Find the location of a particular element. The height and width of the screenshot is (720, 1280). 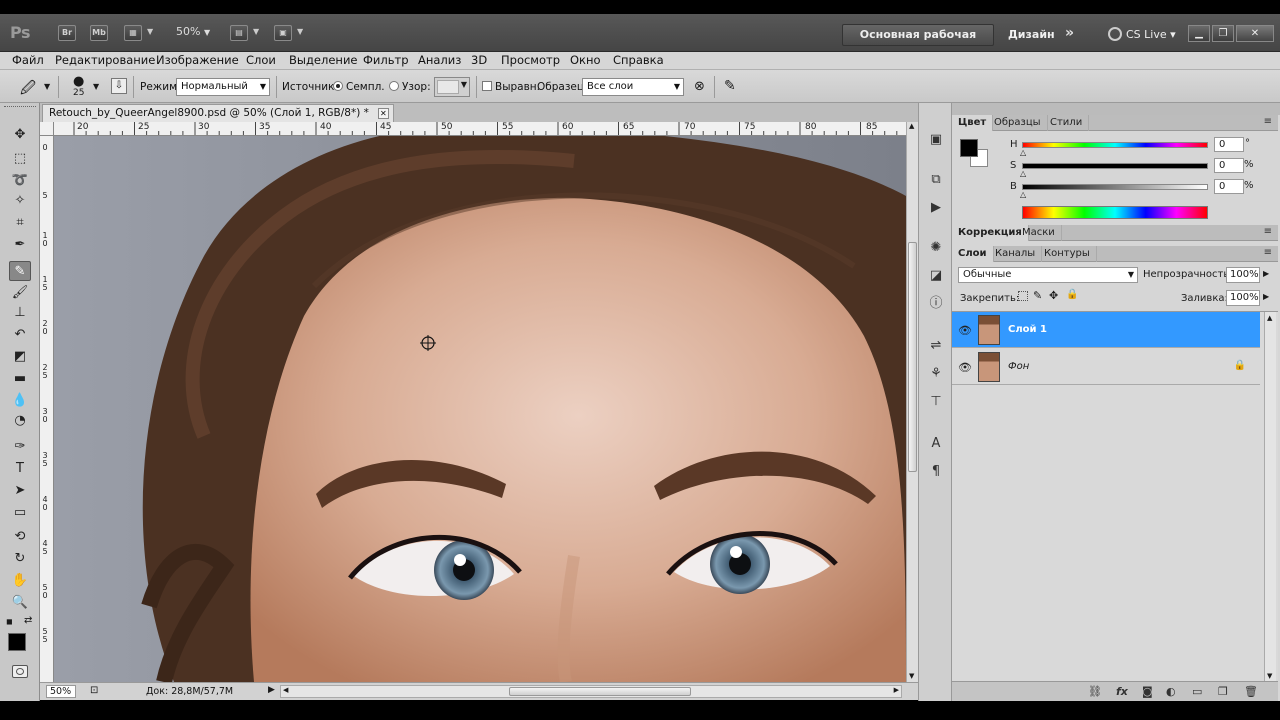

opacity-input: 100% is located at coordinates (1243, 275).